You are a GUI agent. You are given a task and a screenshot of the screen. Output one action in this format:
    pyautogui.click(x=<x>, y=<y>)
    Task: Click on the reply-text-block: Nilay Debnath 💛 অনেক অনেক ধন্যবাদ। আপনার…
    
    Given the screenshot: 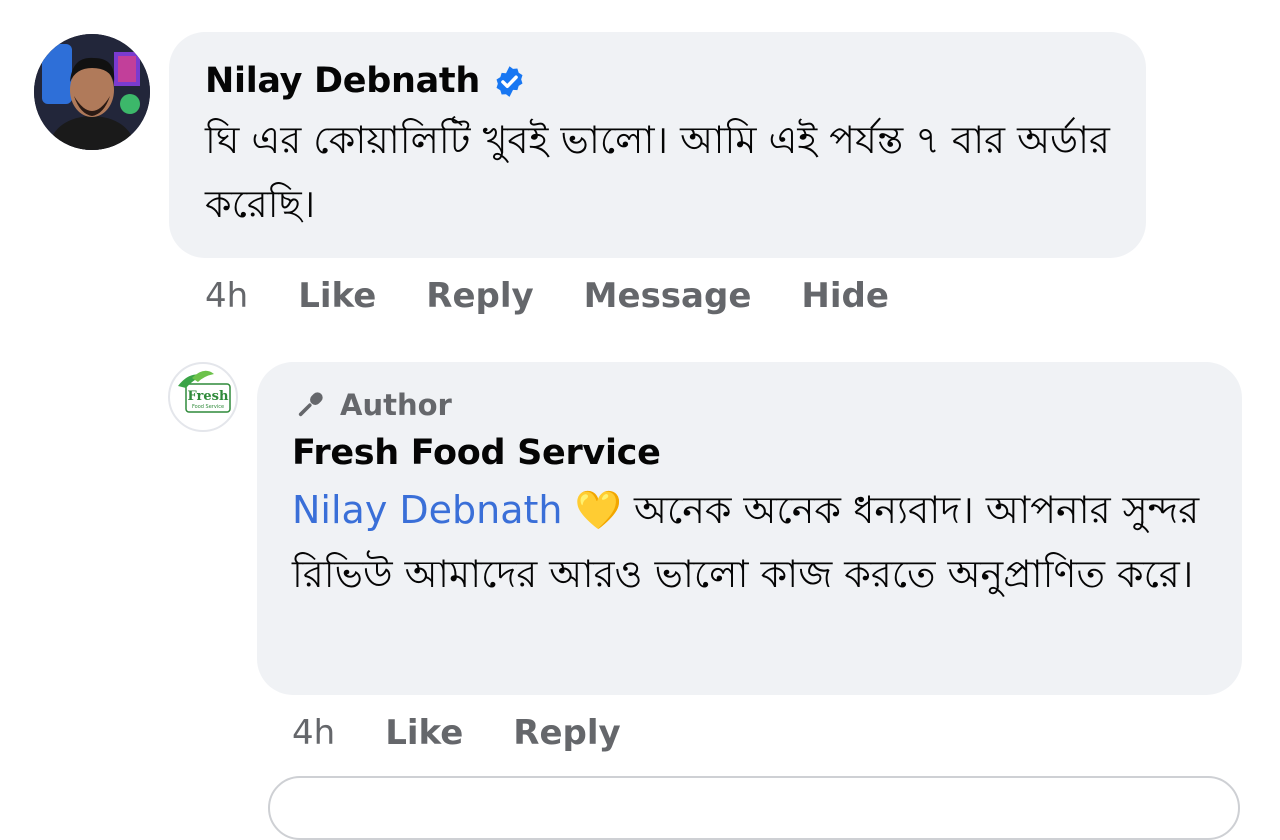 What is the action you would take?
    pyautogui.click(x=749, y=542)
    